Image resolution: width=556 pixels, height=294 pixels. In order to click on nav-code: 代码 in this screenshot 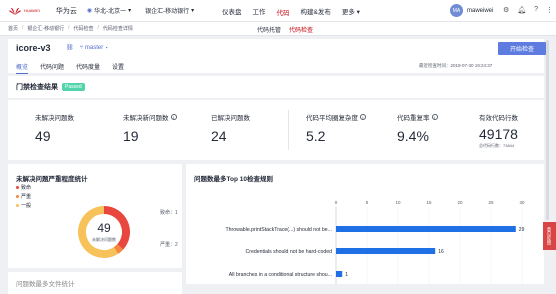, I will do `click(283, 15)`.